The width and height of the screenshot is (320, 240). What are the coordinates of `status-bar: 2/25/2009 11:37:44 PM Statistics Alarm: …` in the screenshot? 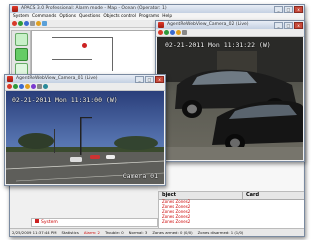 It's located at (157, 232).